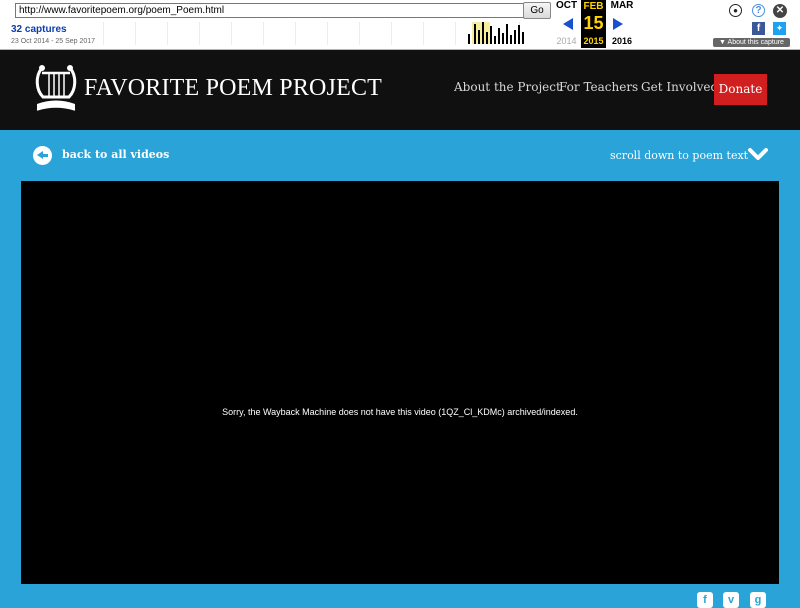  I want to click on about-capture-label: About this capture, so click(755, 42).